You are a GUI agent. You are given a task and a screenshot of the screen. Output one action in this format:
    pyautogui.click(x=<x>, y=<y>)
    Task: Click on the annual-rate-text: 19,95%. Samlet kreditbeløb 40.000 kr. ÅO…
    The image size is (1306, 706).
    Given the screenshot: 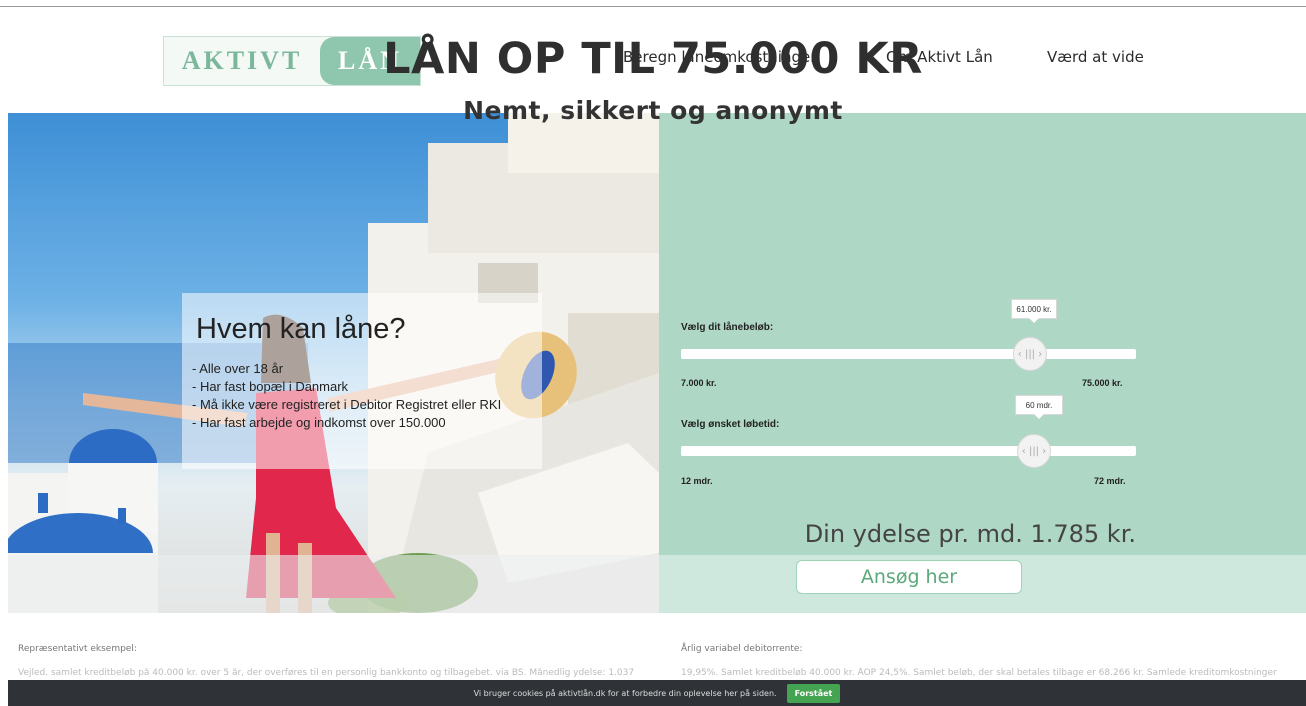 What is the action you would take?
    pyautogui.click(x=979, y=673)
    